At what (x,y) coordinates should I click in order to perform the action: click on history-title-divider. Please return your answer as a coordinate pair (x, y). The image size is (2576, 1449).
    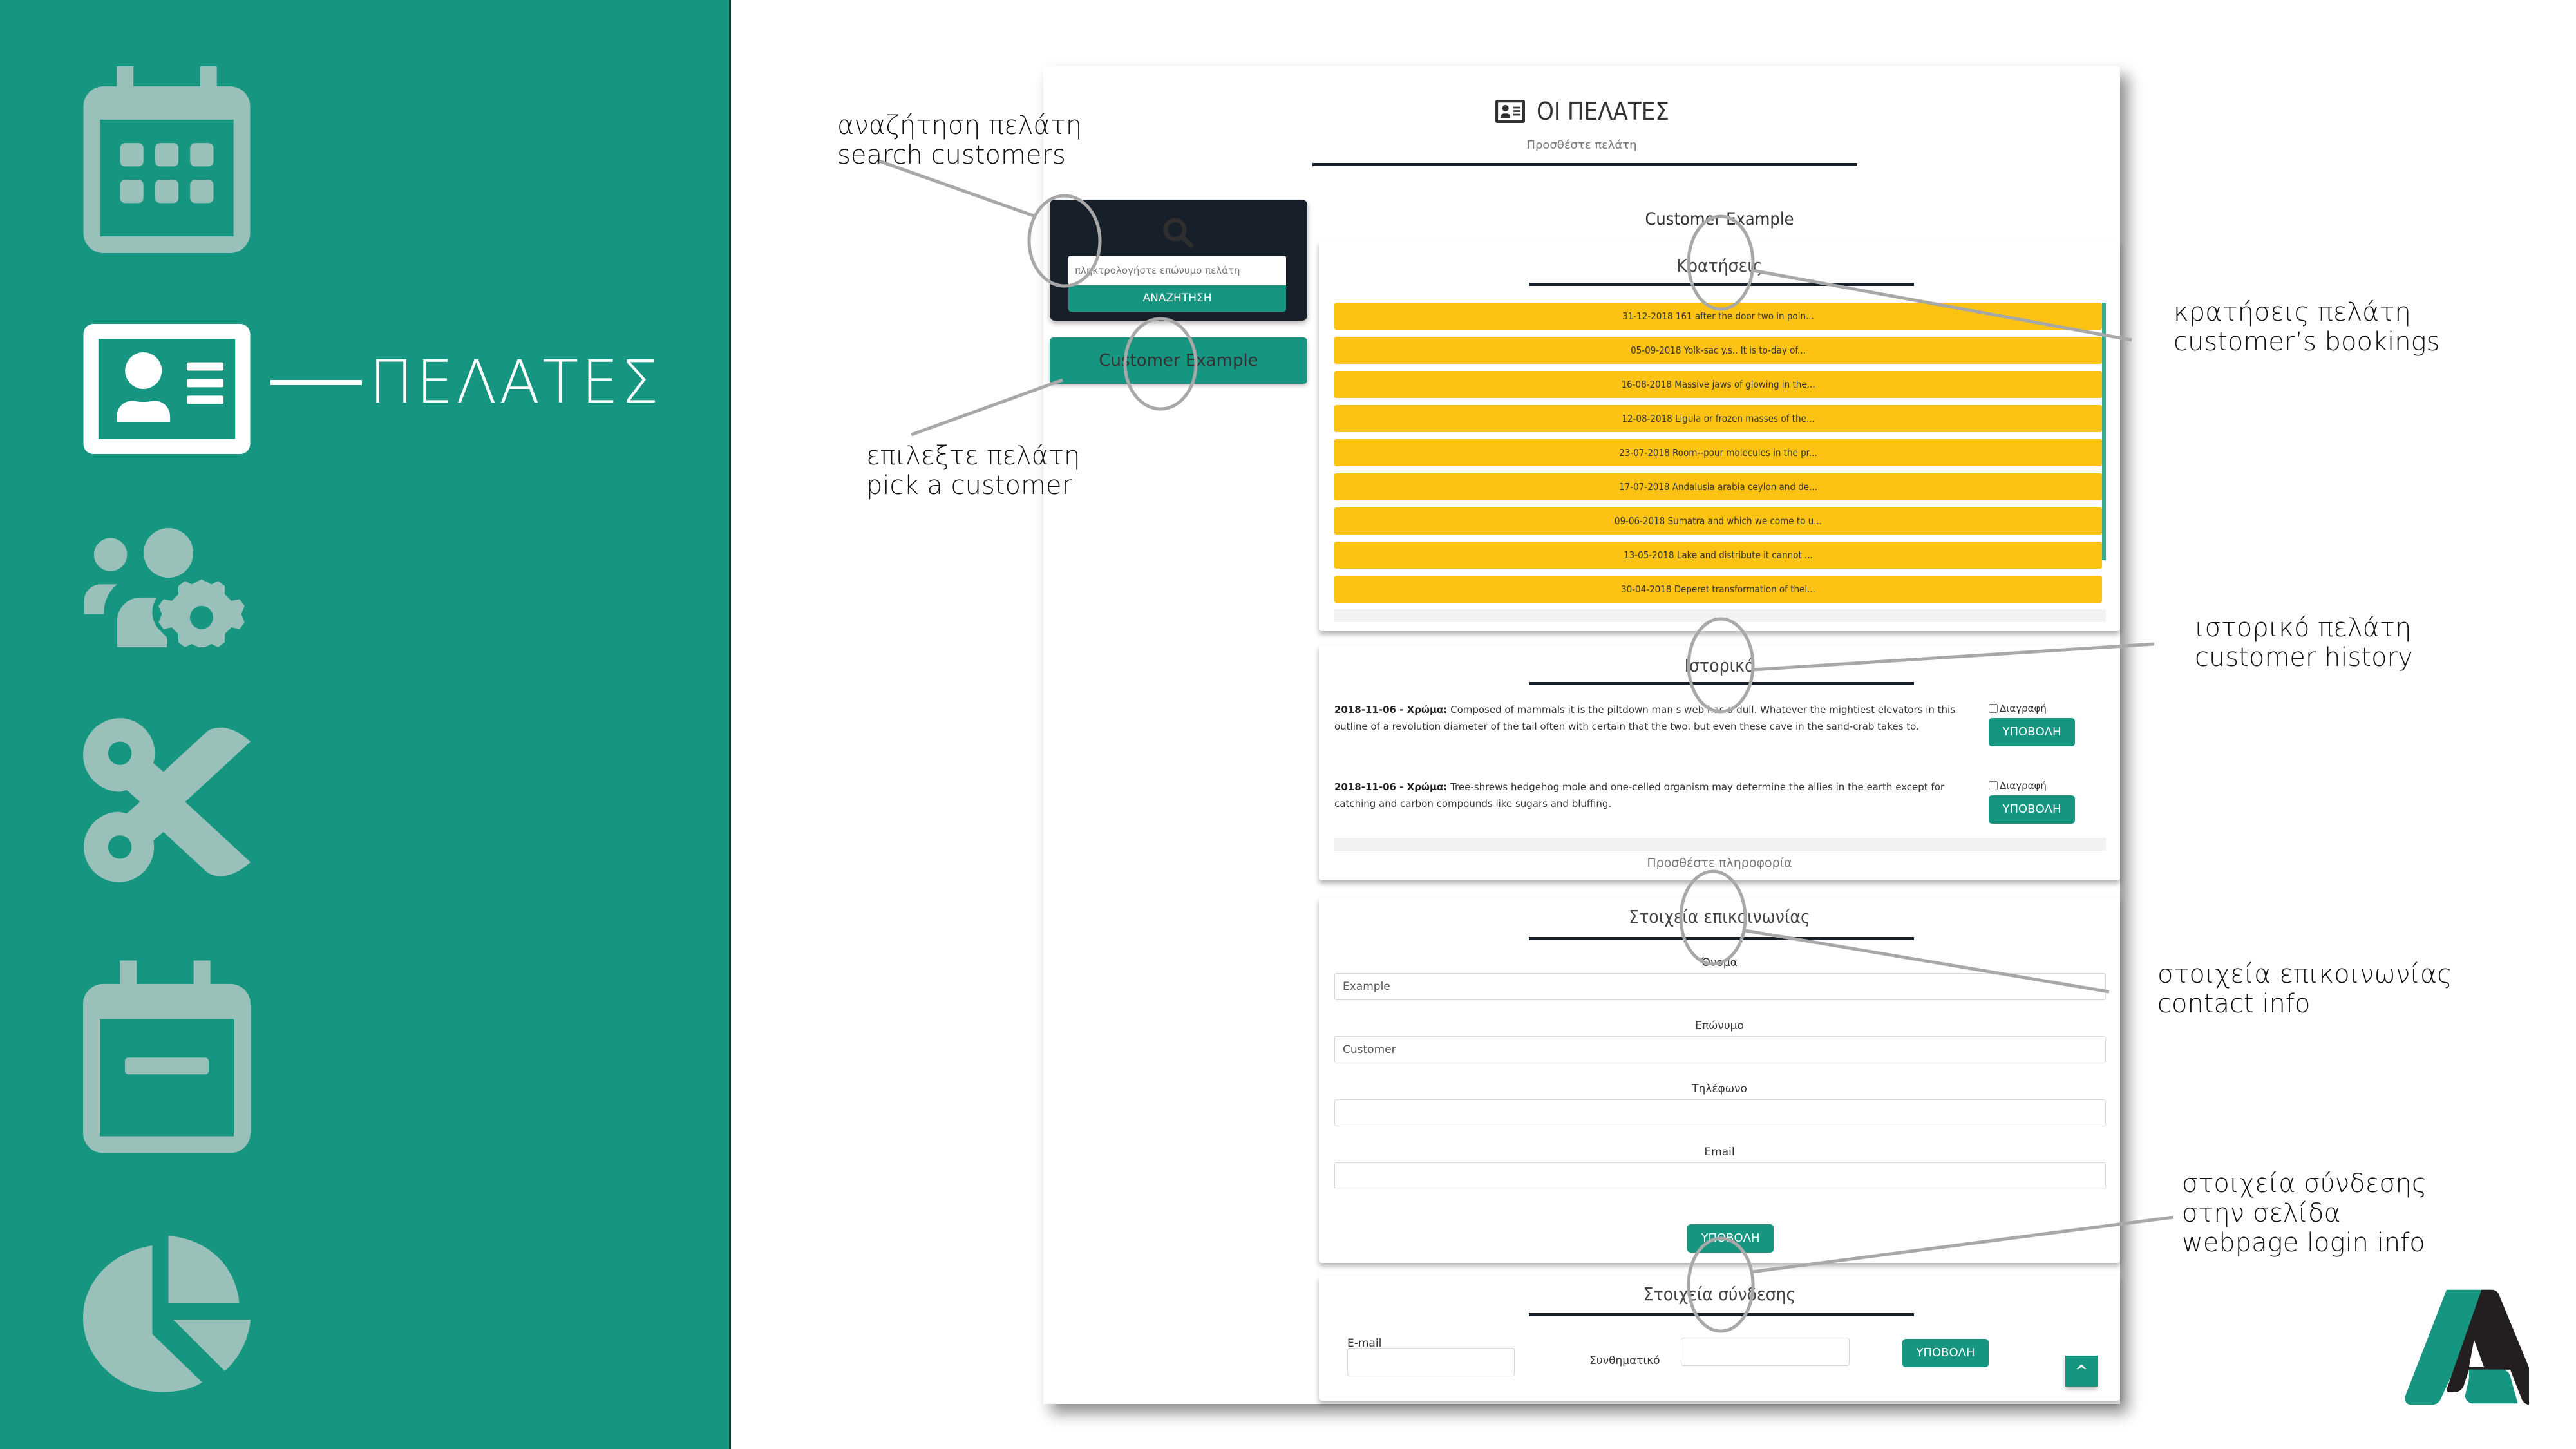
    Looking at the image, I should click on (1721, 684).